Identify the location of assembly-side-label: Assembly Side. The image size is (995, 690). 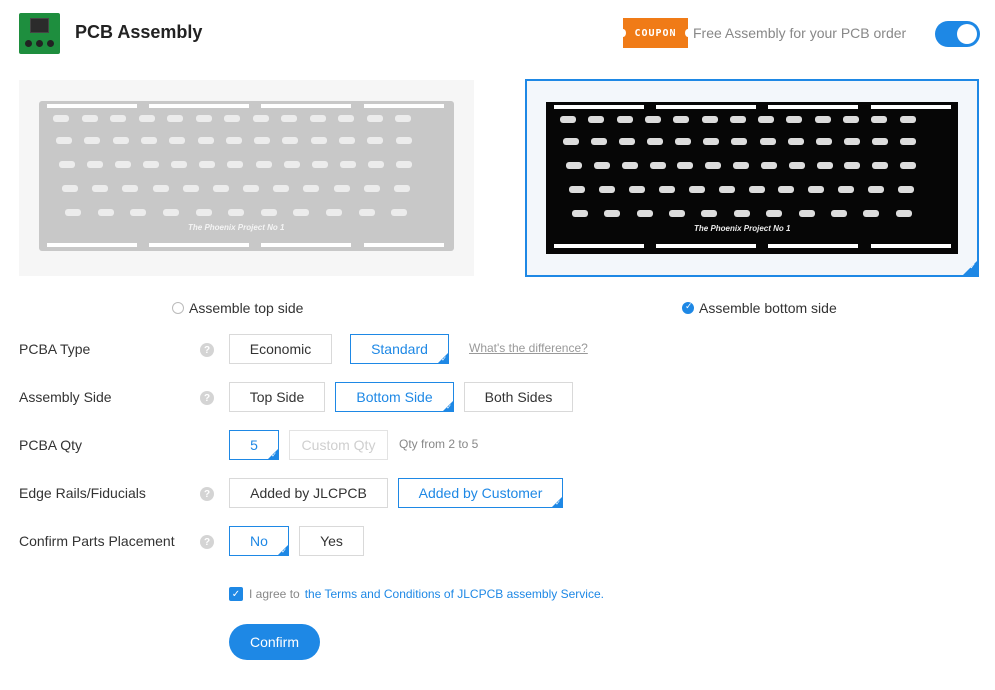
(65, 397).